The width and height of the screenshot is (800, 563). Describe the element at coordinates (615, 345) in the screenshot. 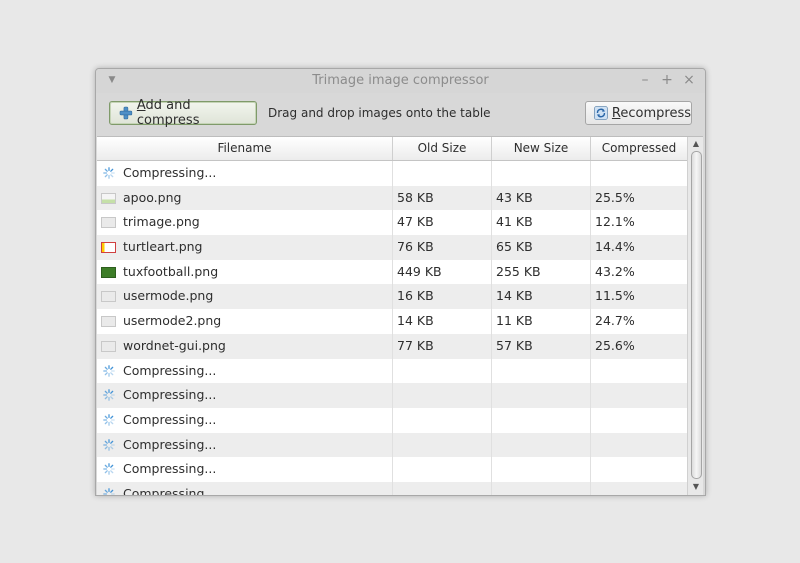

I see `cell-compressed: 25.6%` at that location.